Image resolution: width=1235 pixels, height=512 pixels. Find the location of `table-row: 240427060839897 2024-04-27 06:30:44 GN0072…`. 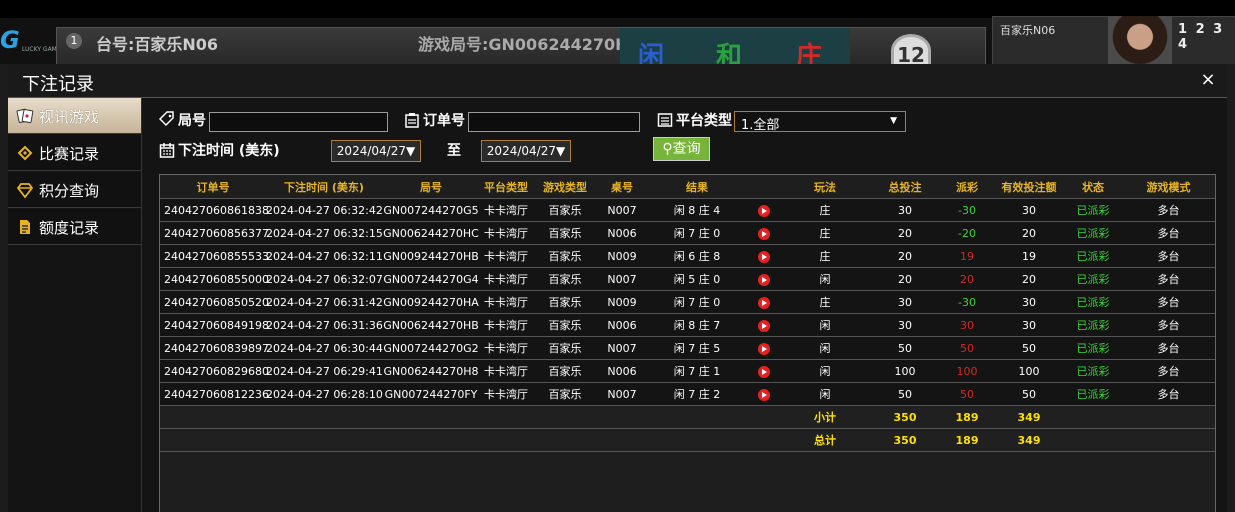

table-row: 240427060839897 2024-04-27 06:30:44 GN0072… is located at coordinates (687, 348).